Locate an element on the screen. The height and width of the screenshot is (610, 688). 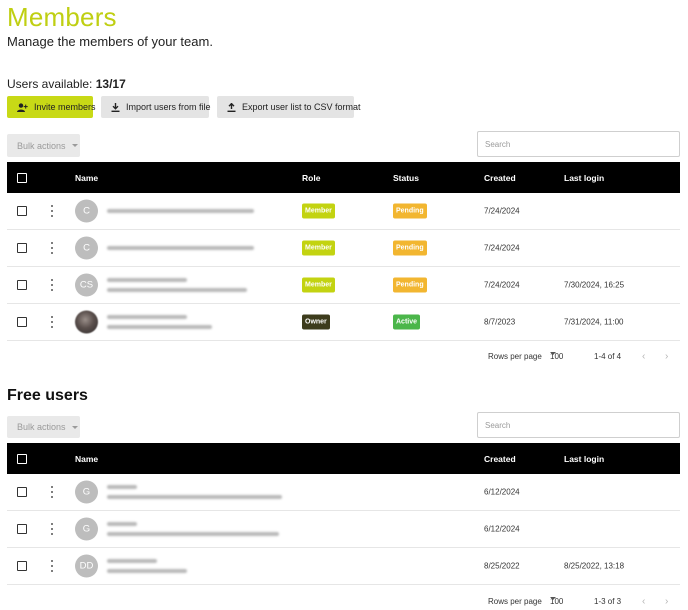
page-title: Members is located at coordinates (62, 17).